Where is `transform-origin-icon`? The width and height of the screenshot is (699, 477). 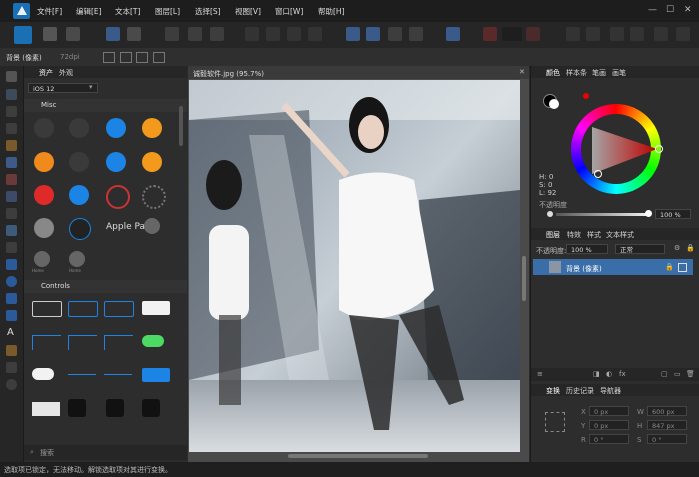 transform-origin-icon is located at coordinates (109, 57).